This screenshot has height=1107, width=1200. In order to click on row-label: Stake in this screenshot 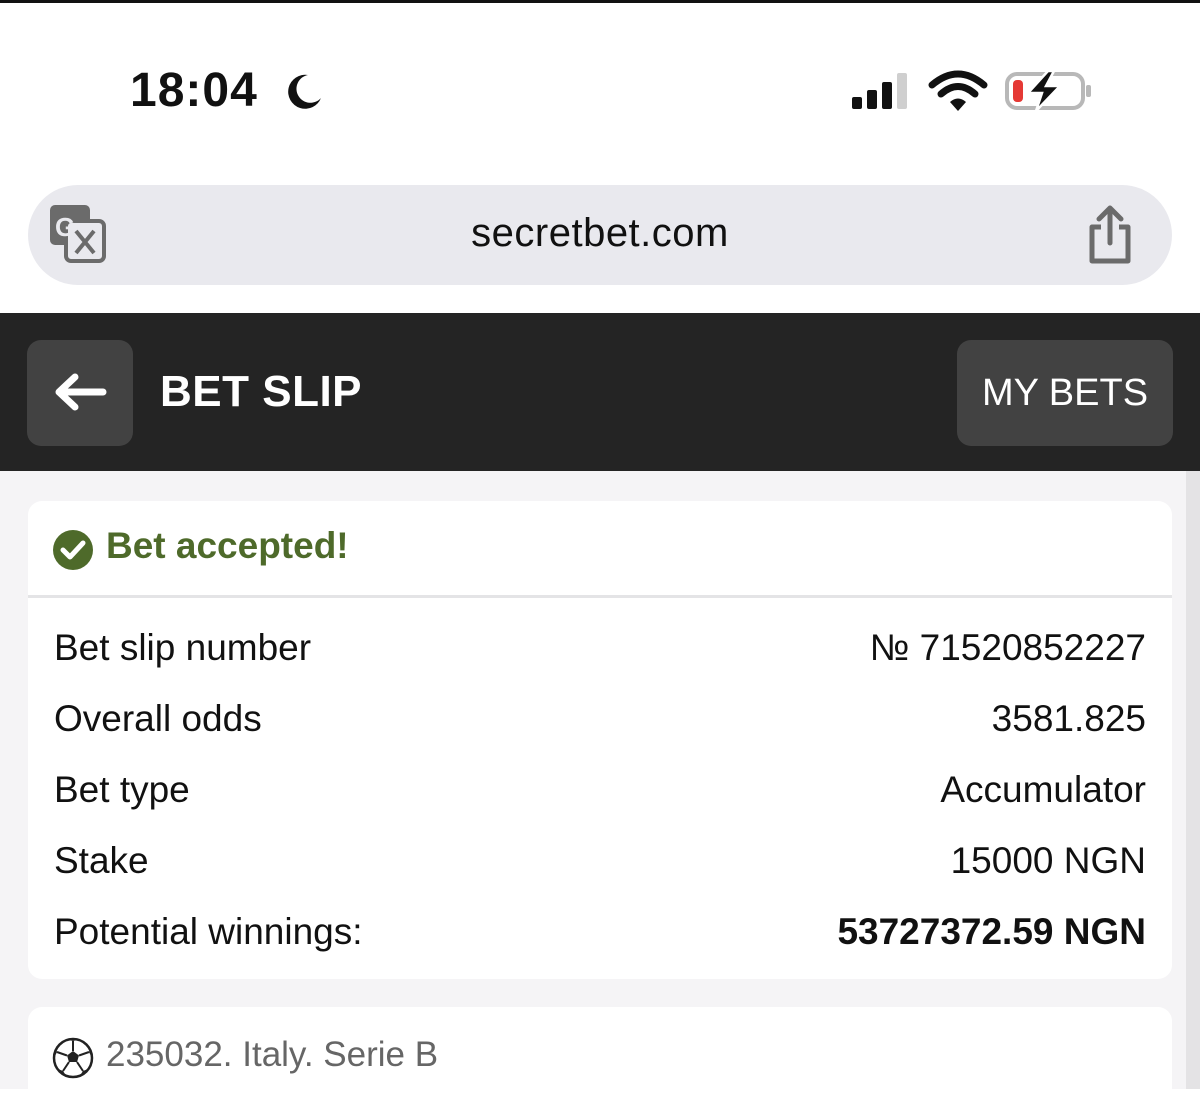, I will do `click(101, 860)`.